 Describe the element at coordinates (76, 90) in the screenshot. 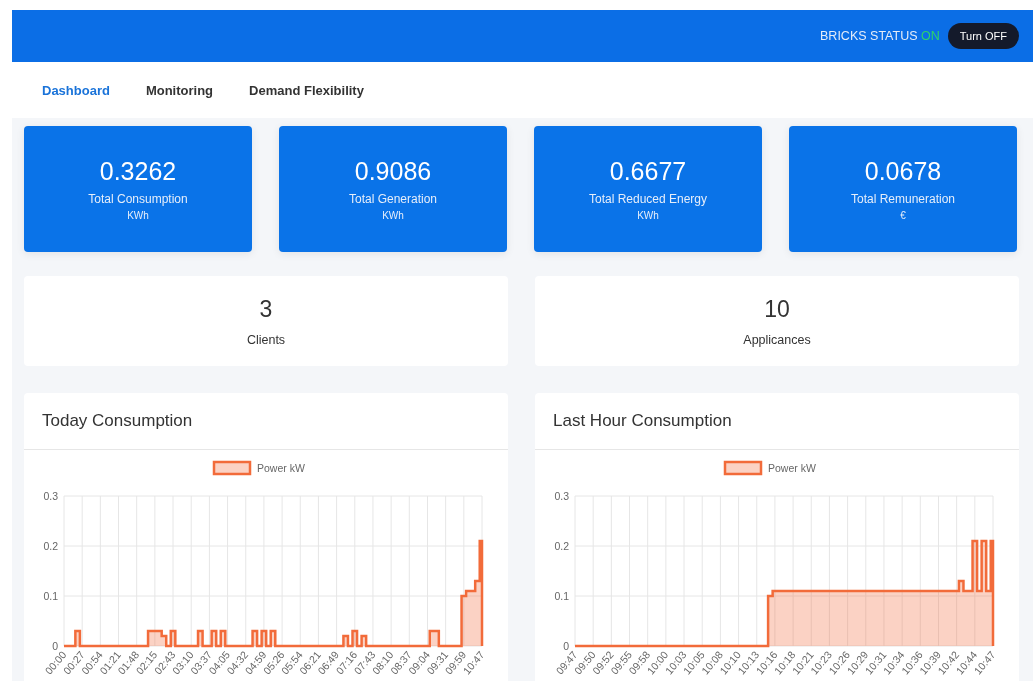

I see `nav-tab: Dashboard` at that location.